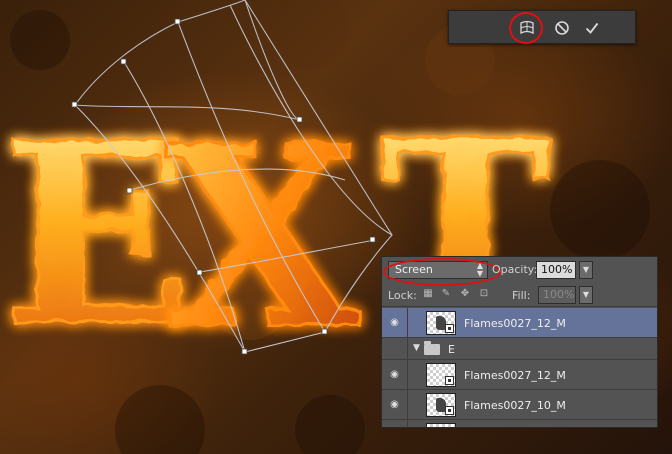  I want to click on warp-mode-button, so click(527, 28).